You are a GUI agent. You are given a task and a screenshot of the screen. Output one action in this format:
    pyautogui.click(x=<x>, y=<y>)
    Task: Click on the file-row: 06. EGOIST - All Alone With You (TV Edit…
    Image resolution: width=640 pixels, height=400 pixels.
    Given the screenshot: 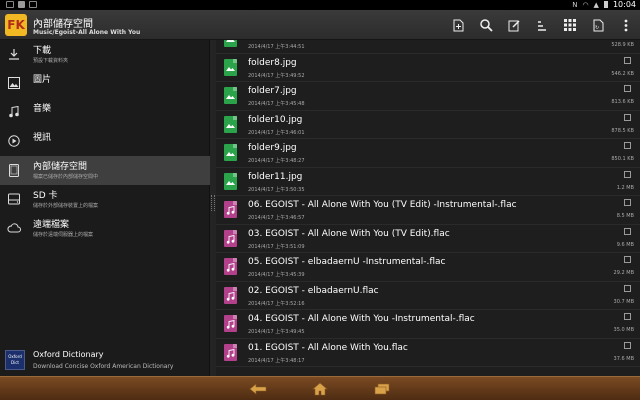 What is the action you would take?
    pyautogui.click(x=428, y=210)
    